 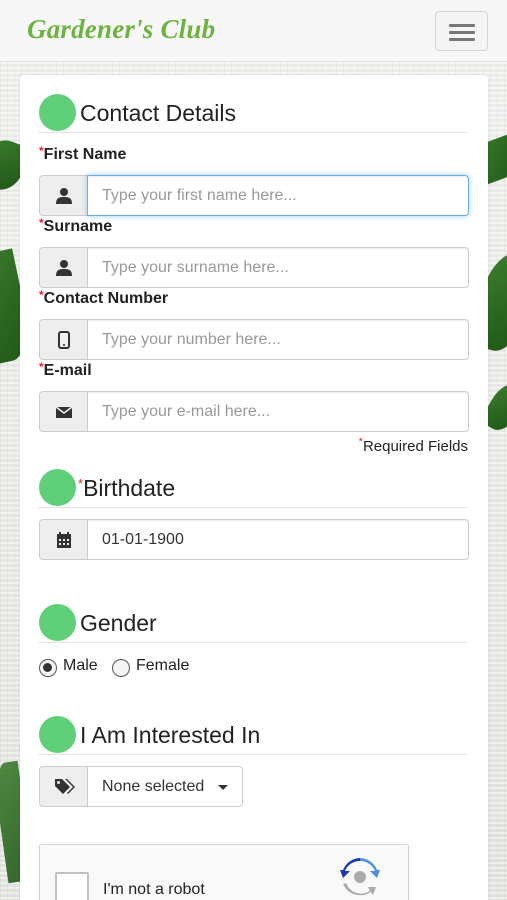 I want to click on menu-toggle-button, so click(x=461, y=31).